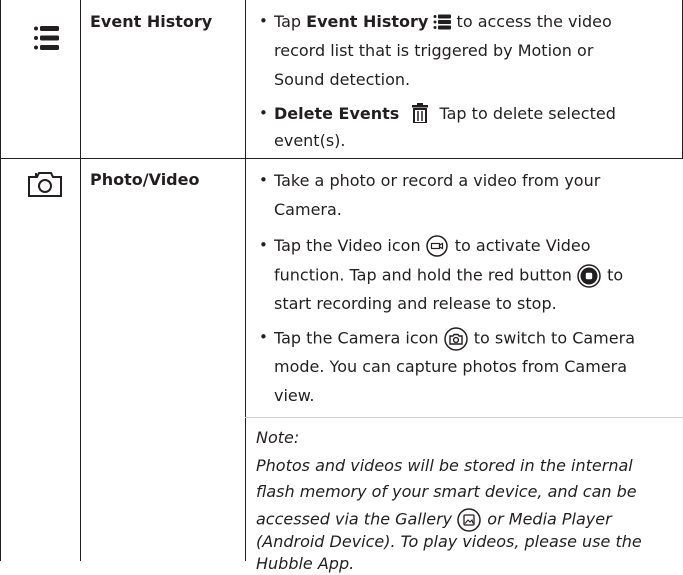 Image resolution: width=683 pixels, height=575 pixels. What do you see at coordinates (342, 79) in the screenshot?
I see `event-history-bullet-1-line-3: Sound detection.` at bounding box center [342, 79].